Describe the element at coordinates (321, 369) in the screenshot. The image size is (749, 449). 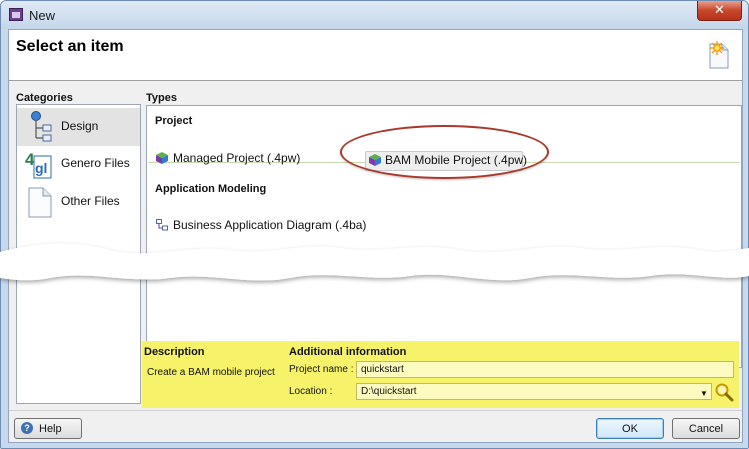
I see `project-name-label: Project name :` at that location.